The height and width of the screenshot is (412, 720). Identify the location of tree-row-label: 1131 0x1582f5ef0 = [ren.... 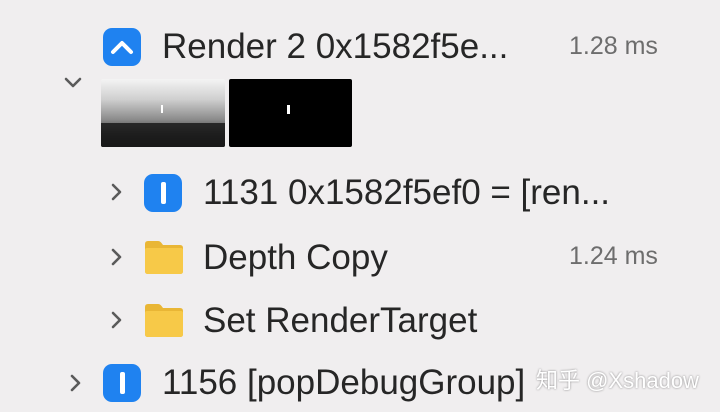
(407, 192).